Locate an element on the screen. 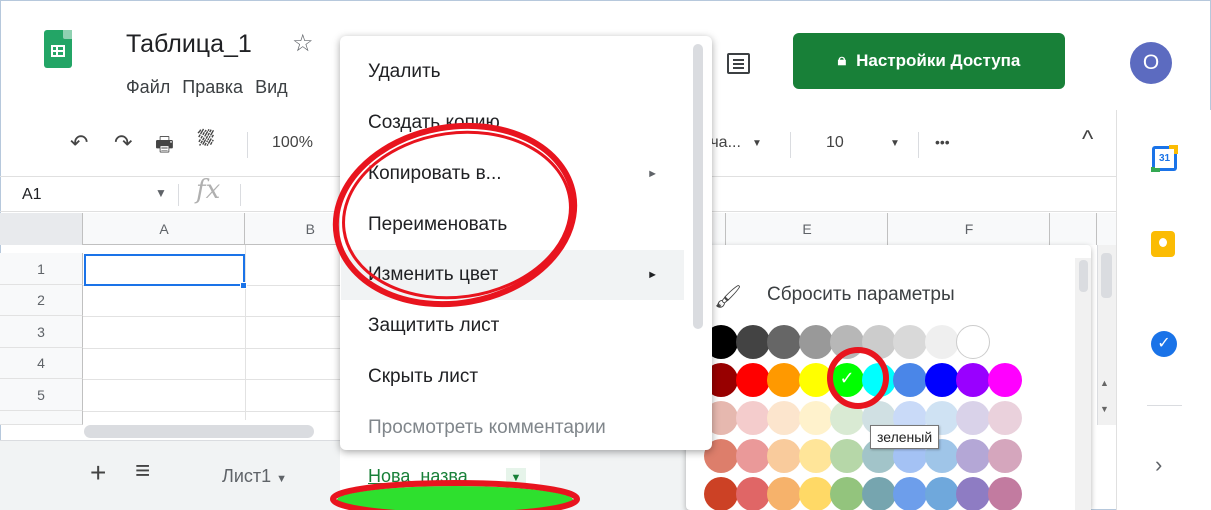 Image resolution: width=1211 pixels, height=510 pixels. red-annotation-ellipse is located at coordinates (455, 215).